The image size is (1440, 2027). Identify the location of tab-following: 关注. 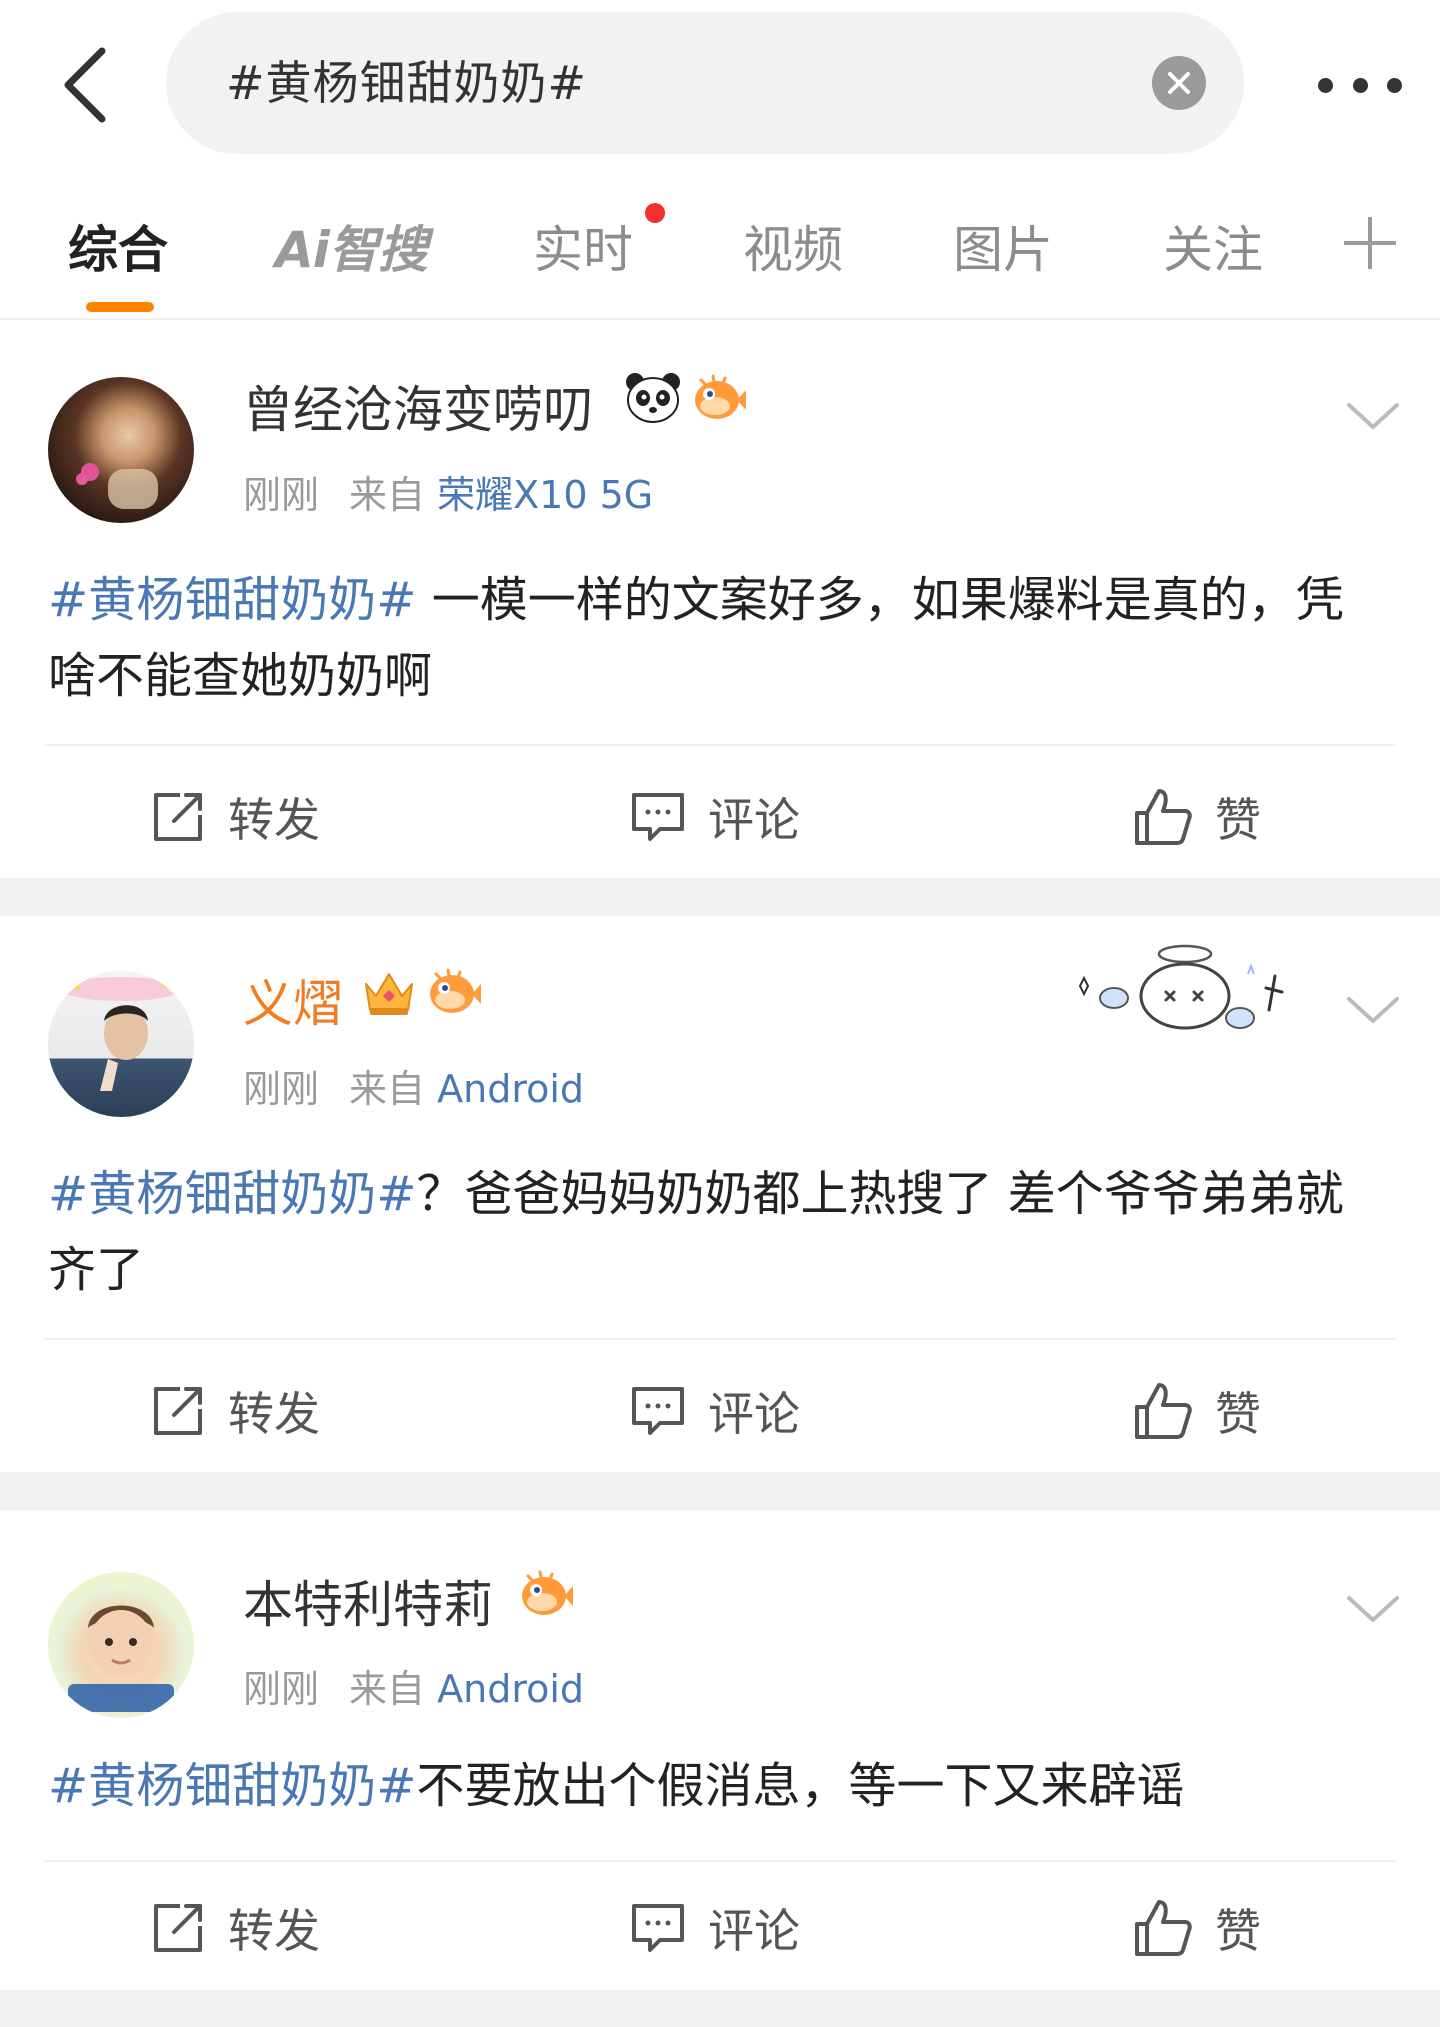
(1213, 250).